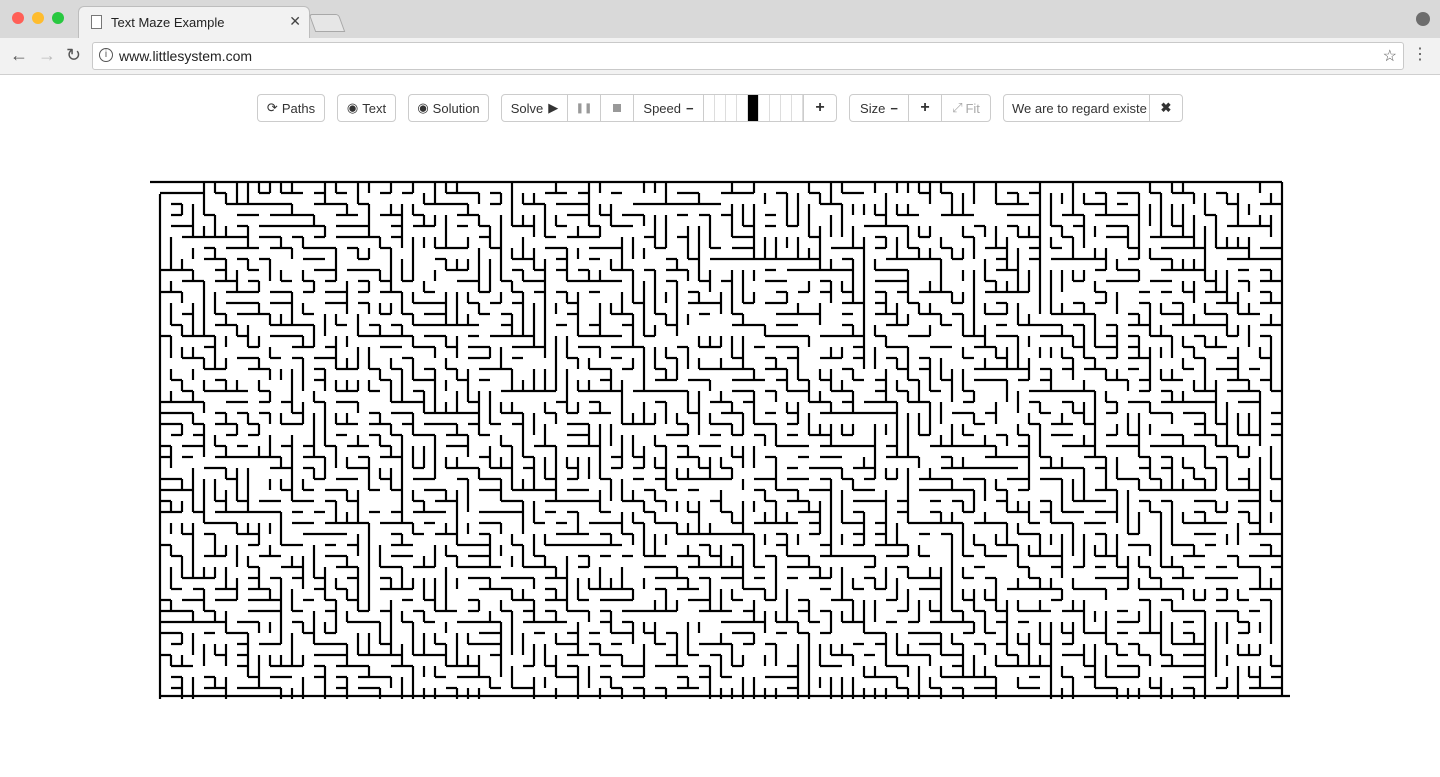 The image size is (1440, 777). What do you see at coordinates (456, 108) in the screenshot?
I see `solution-button-label: Solution` at bounding box center [456, 108].